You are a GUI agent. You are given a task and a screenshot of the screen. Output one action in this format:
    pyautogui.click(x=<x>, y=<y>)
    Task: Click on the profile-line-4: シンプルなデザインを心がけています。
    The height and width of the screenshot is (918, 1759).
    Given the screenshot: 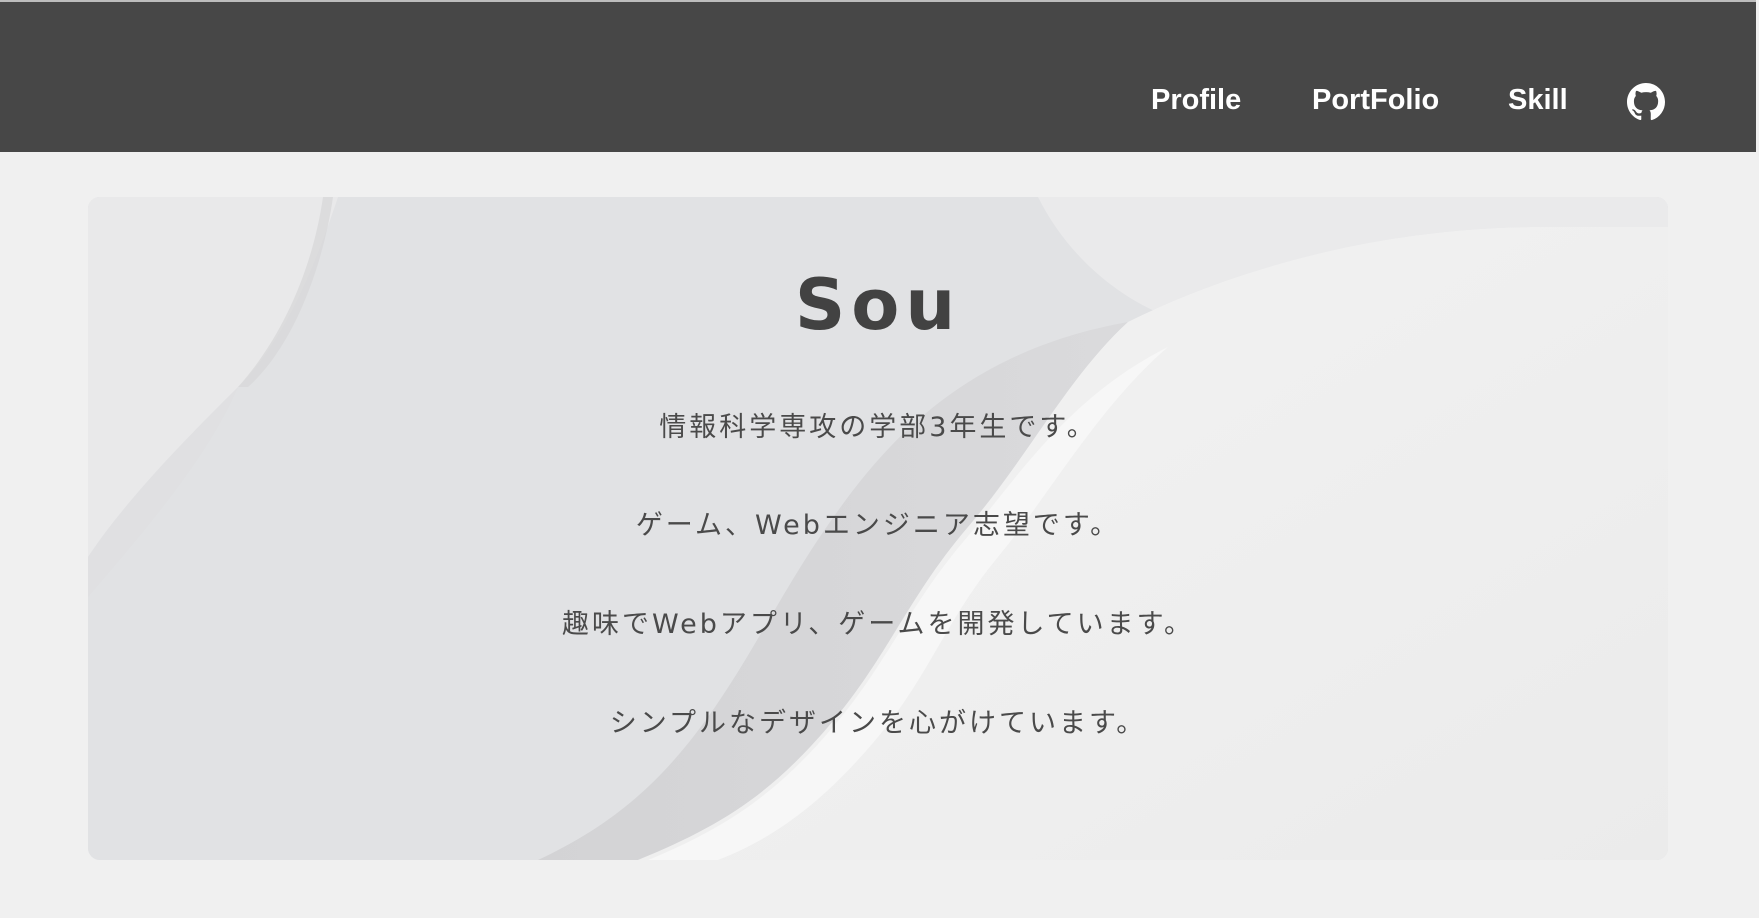 What is the action you would take?
    pyautogui.click(x=878, y=723)
    